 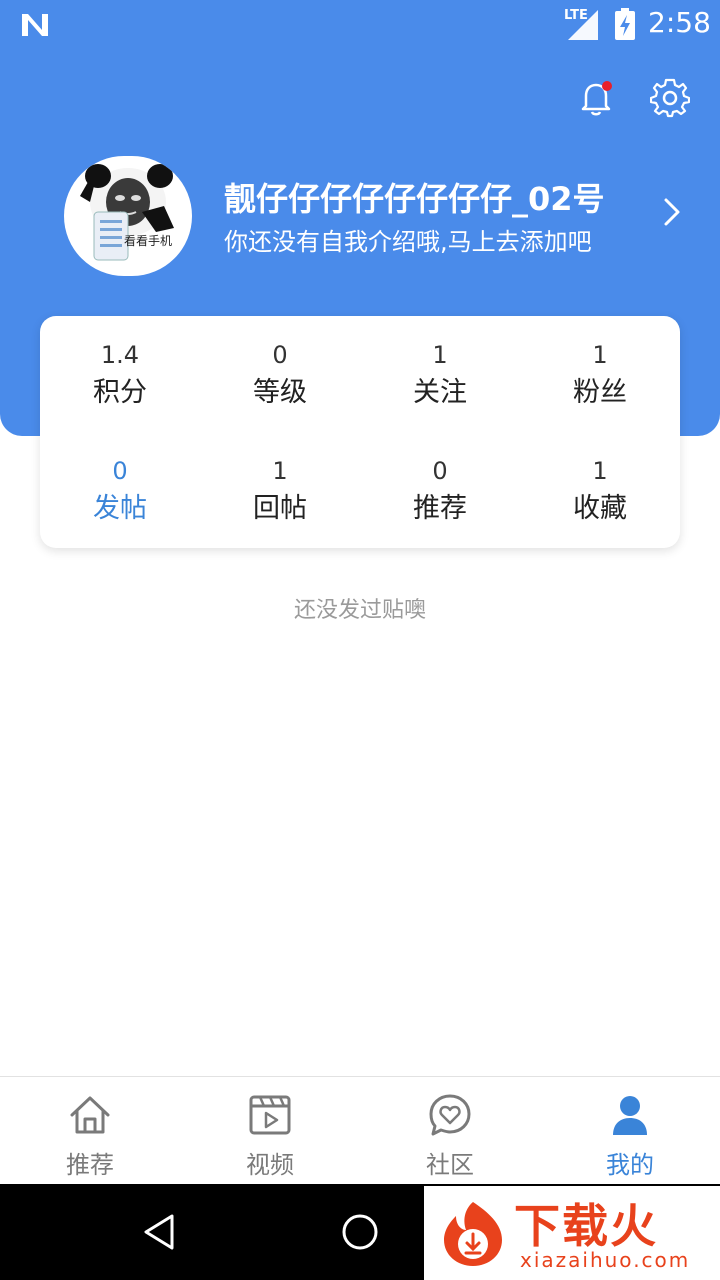 I want to click on watermark-subtitle: xiazaihuo.com, so click(x=605, y=1260).